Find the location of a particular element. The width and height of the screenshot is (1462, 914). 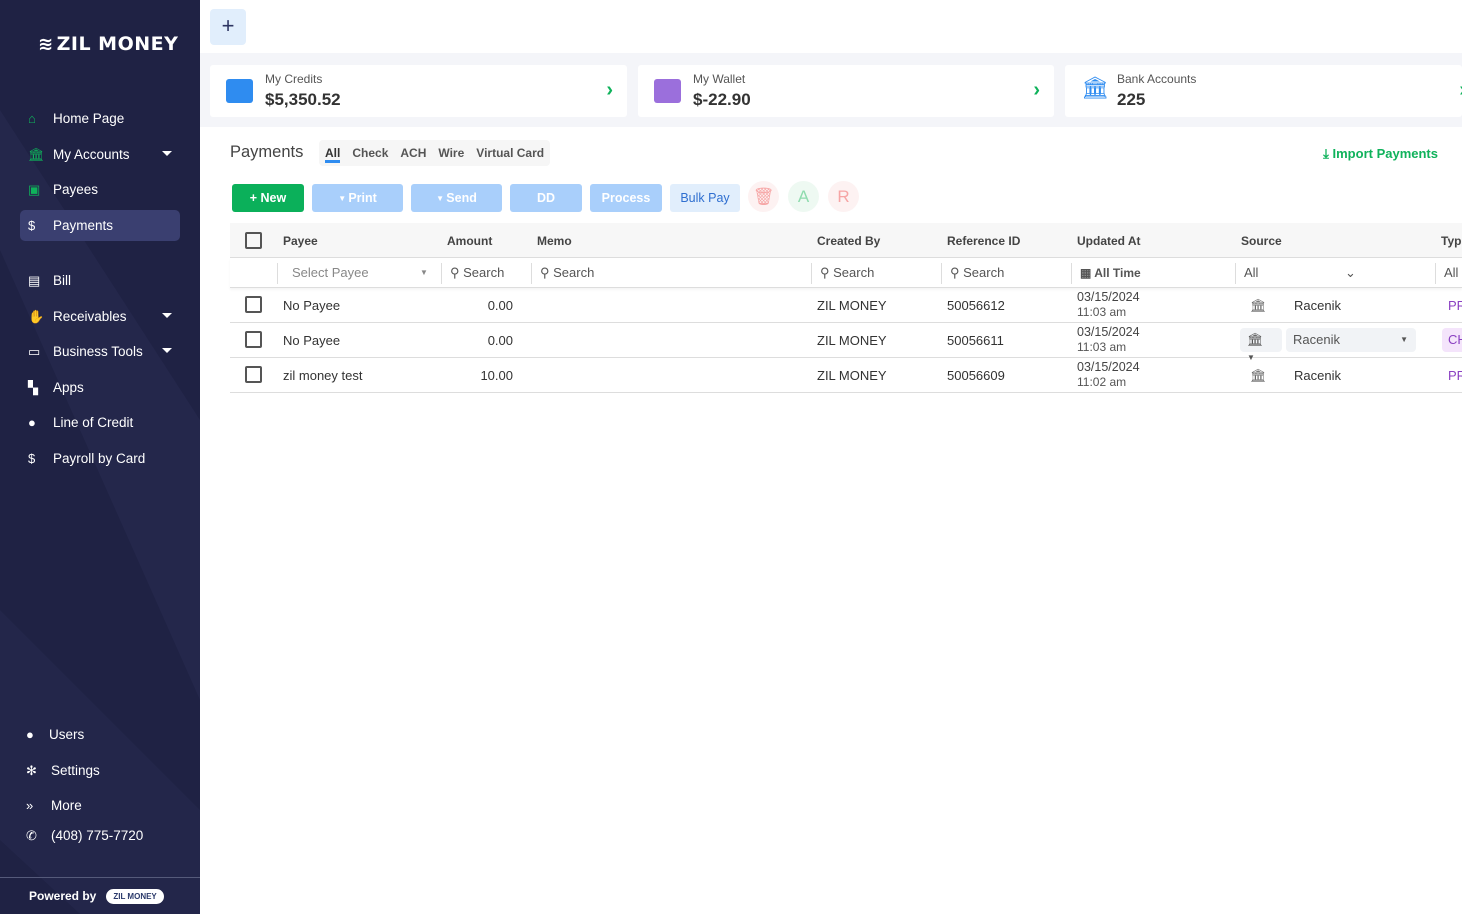

label: New is located at coordinates (273, 198).